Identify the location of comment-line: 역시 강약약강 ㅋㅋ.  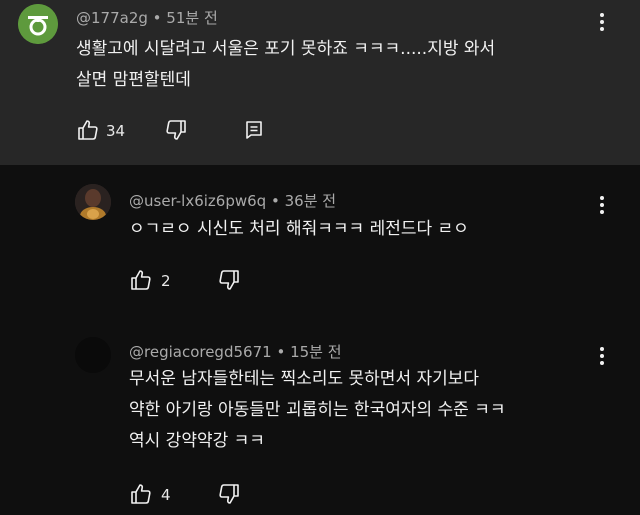
(197, 441).